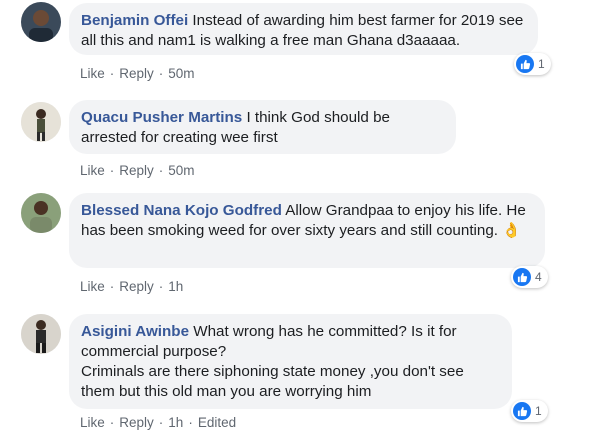  I want to click on reaction-count: 4, so click(529, 277).